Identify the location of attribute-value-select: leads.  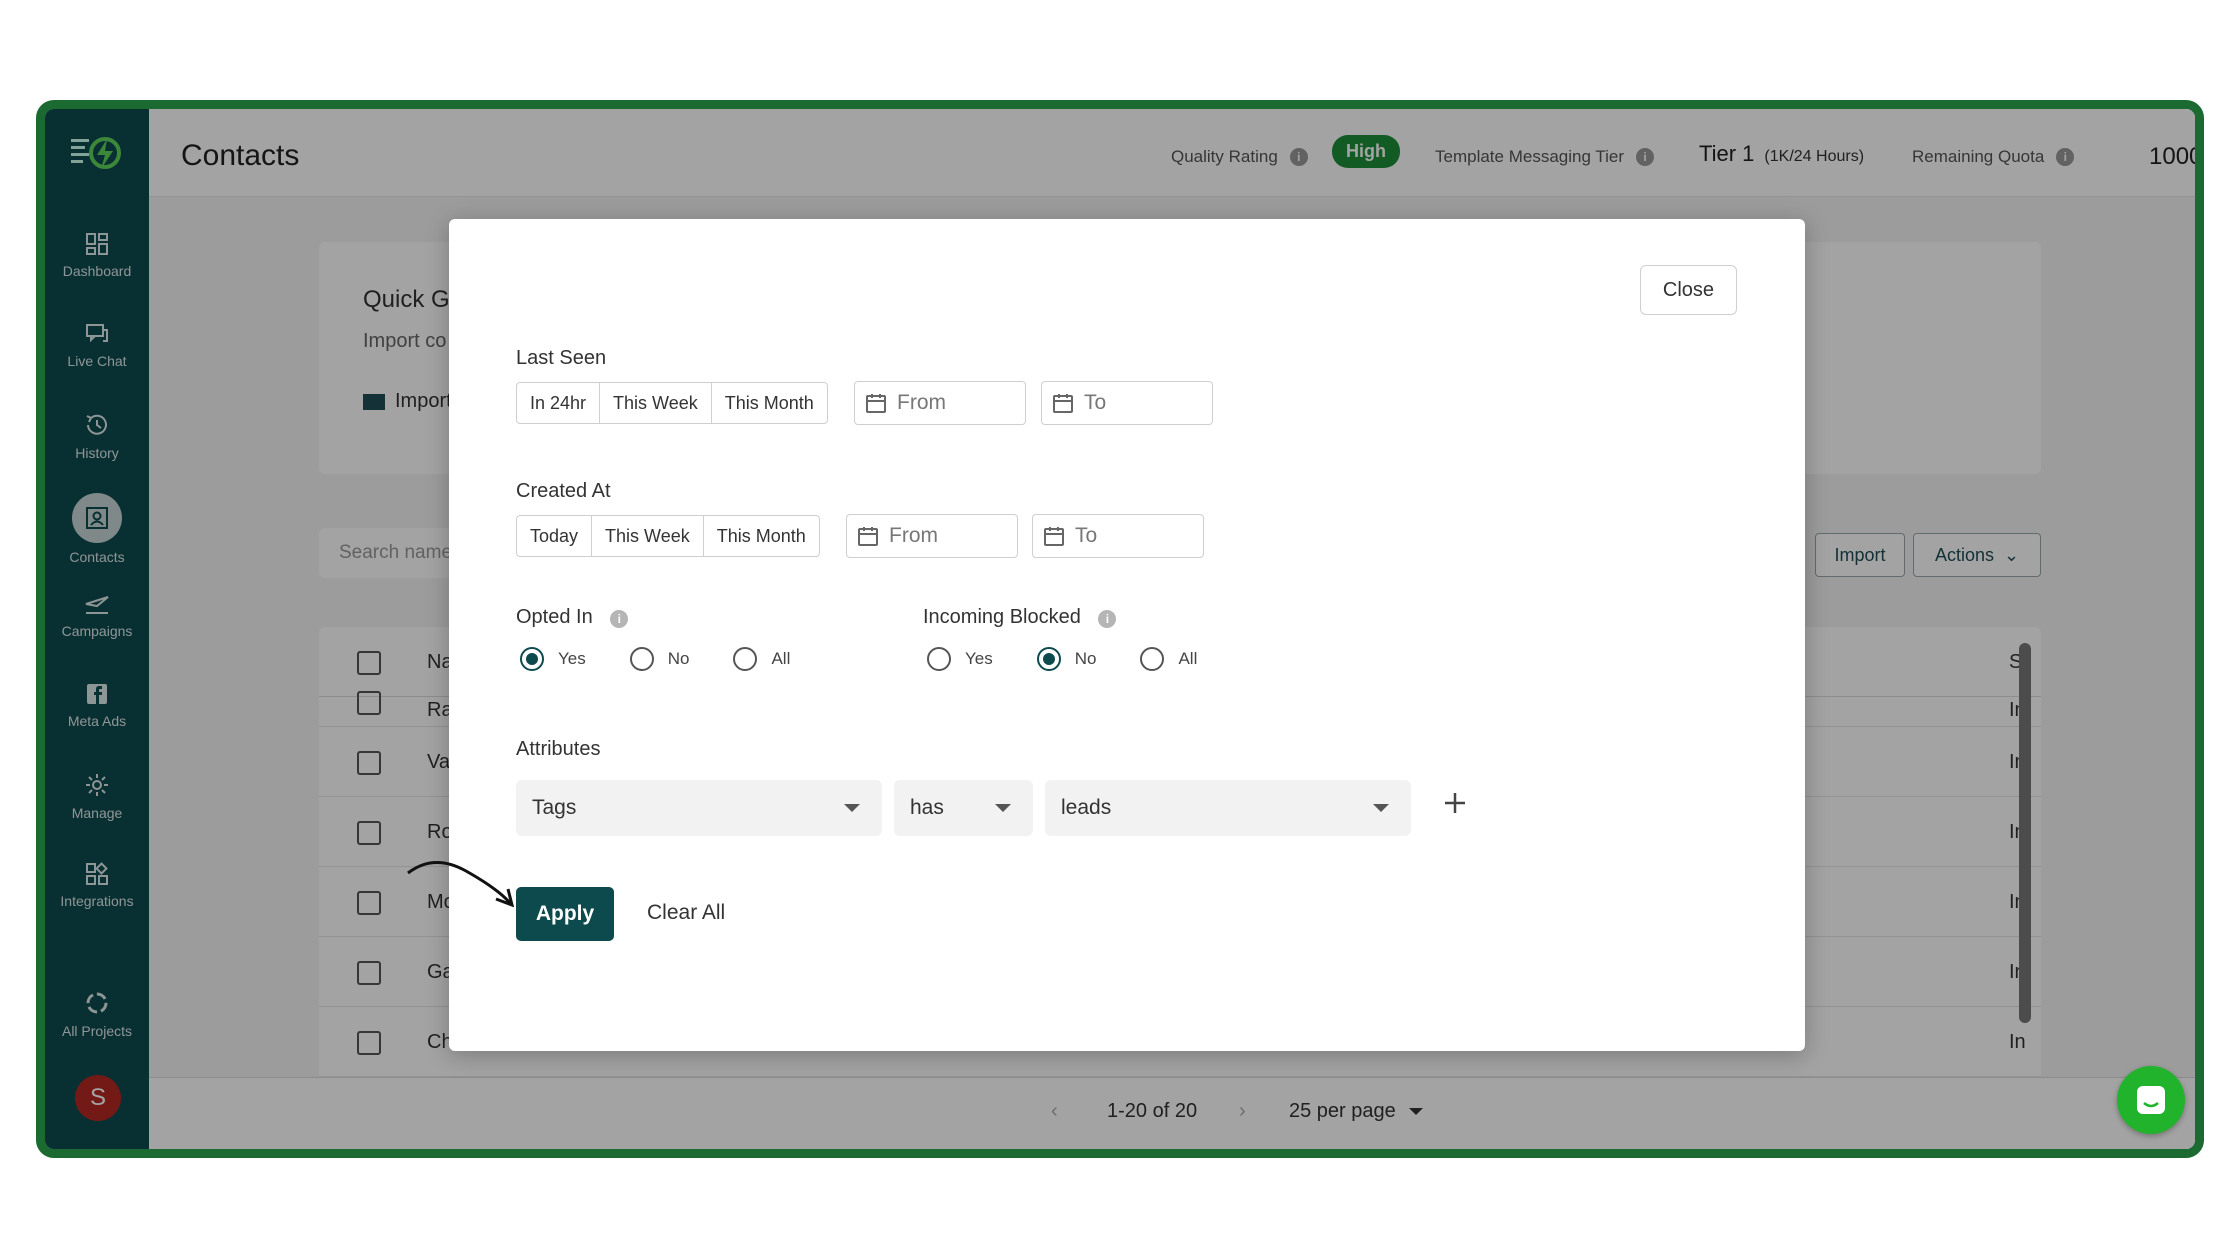
(1228, 808).